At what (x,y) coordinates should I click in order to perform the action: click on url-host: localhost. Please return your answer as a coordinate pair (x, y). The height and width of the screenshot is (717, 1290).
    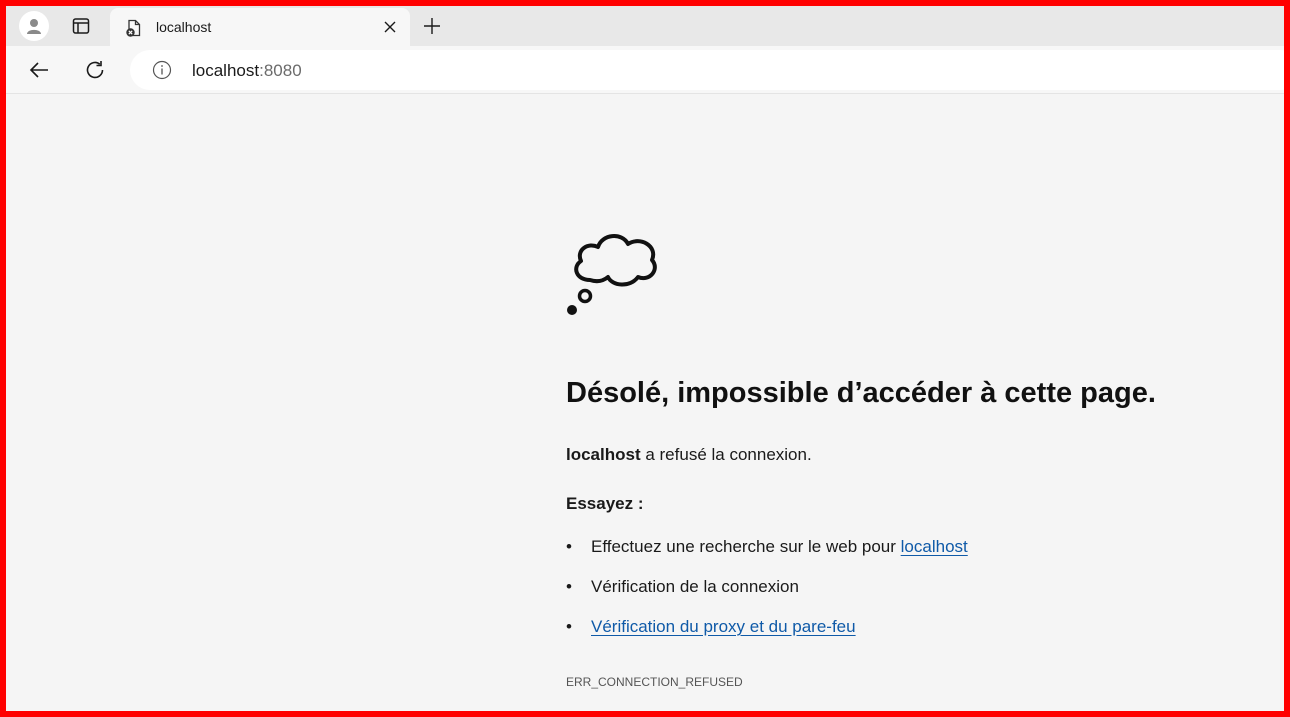
    Looking at the image, I should click on (226, 70).